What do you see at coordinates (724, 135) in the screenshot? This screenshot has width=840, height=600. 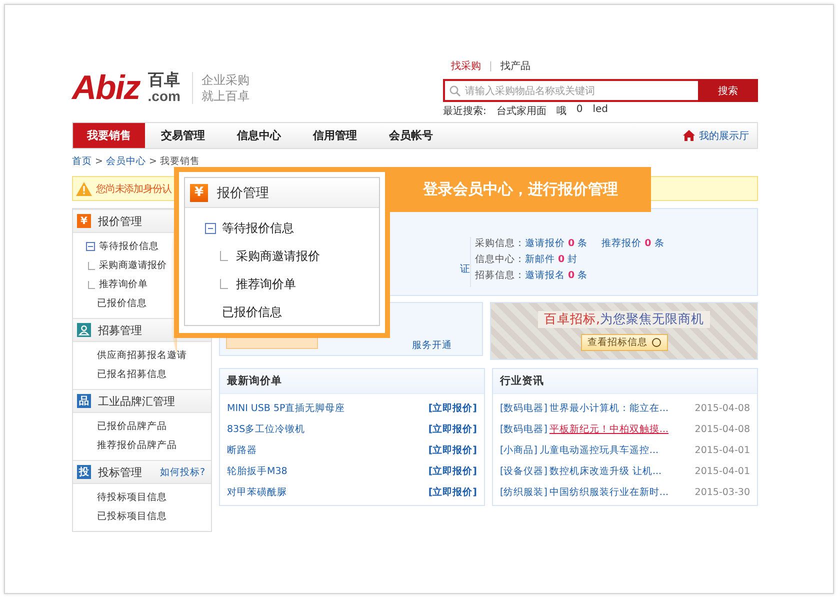 I see `showroom-link: 我的展示厅` at bounding box center [724, 135].